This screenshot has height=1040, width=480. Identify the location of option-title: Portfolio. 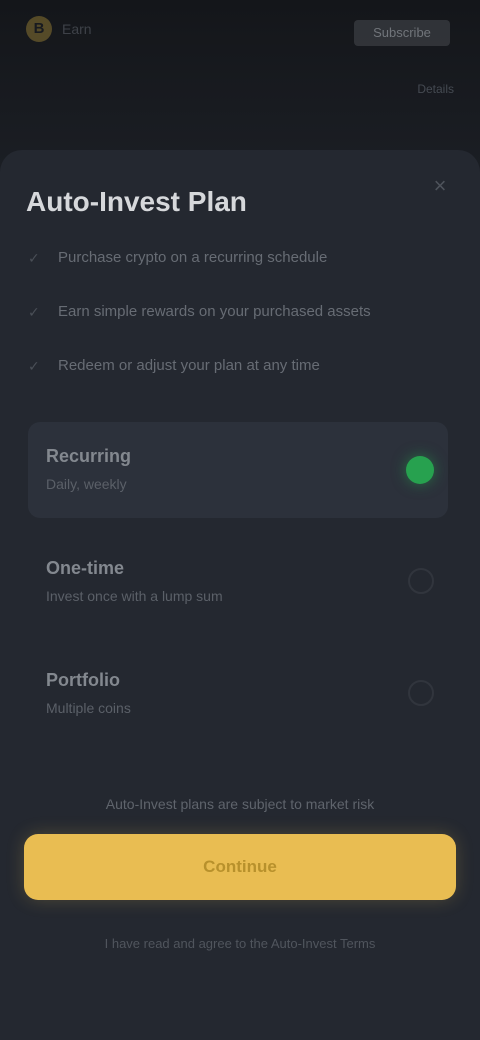
(83, 680).